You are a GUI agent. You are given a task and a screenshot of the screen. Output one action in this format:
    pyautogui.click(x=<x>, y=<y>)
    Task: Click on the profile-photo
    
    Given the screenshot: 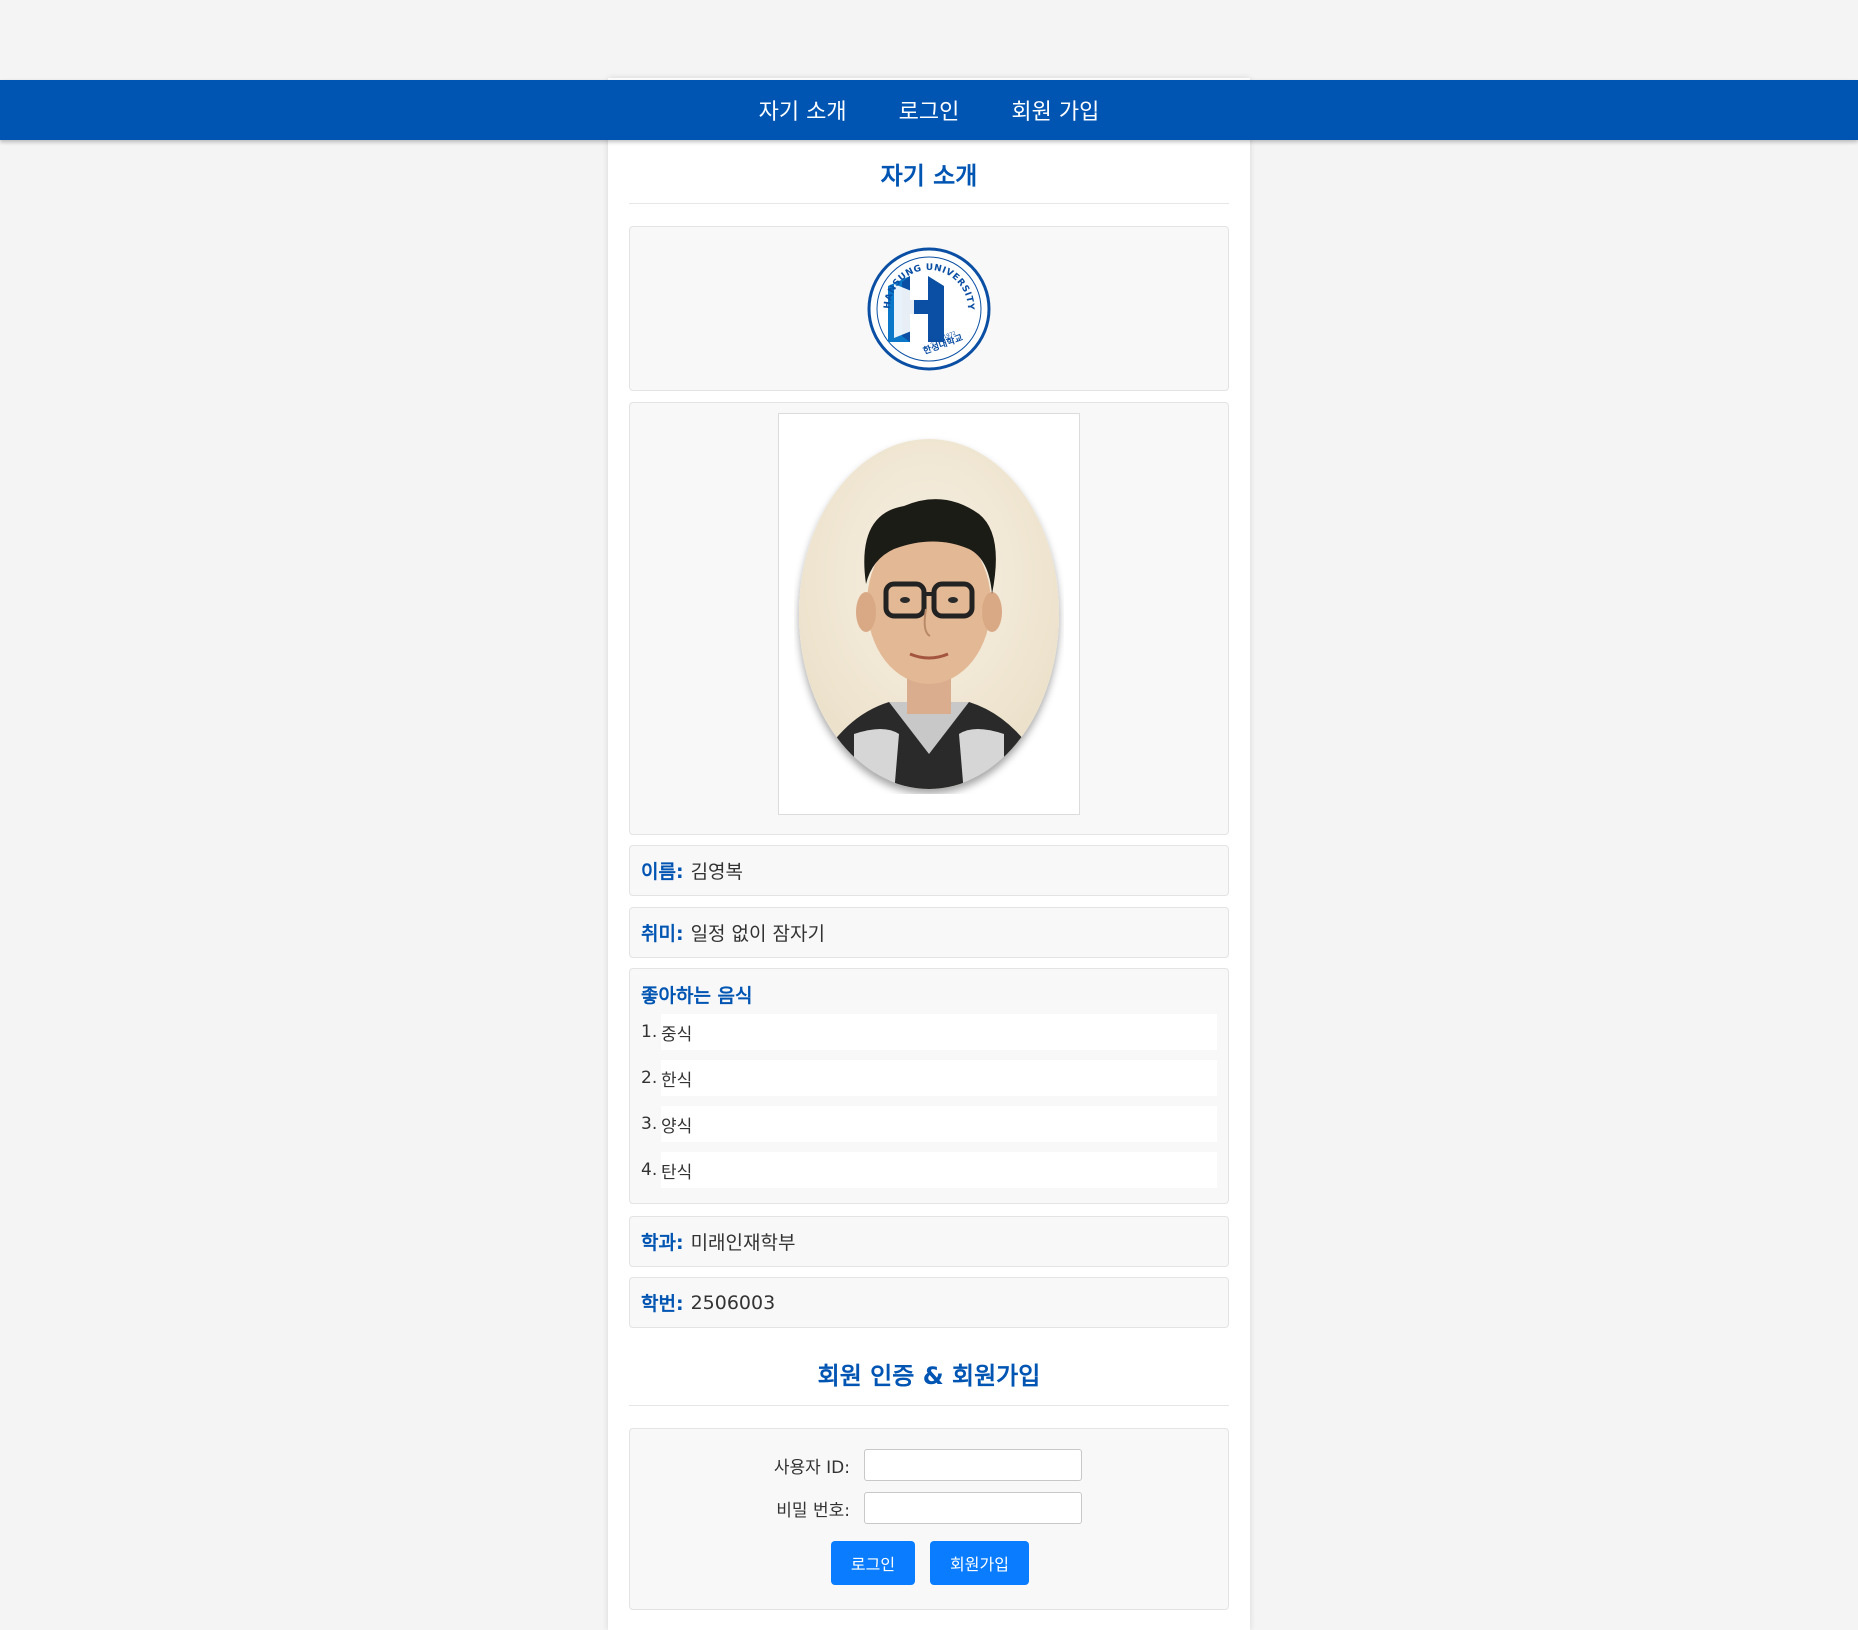 What is the action you would take?
    pyautogui.click(x=929, y=614)
    